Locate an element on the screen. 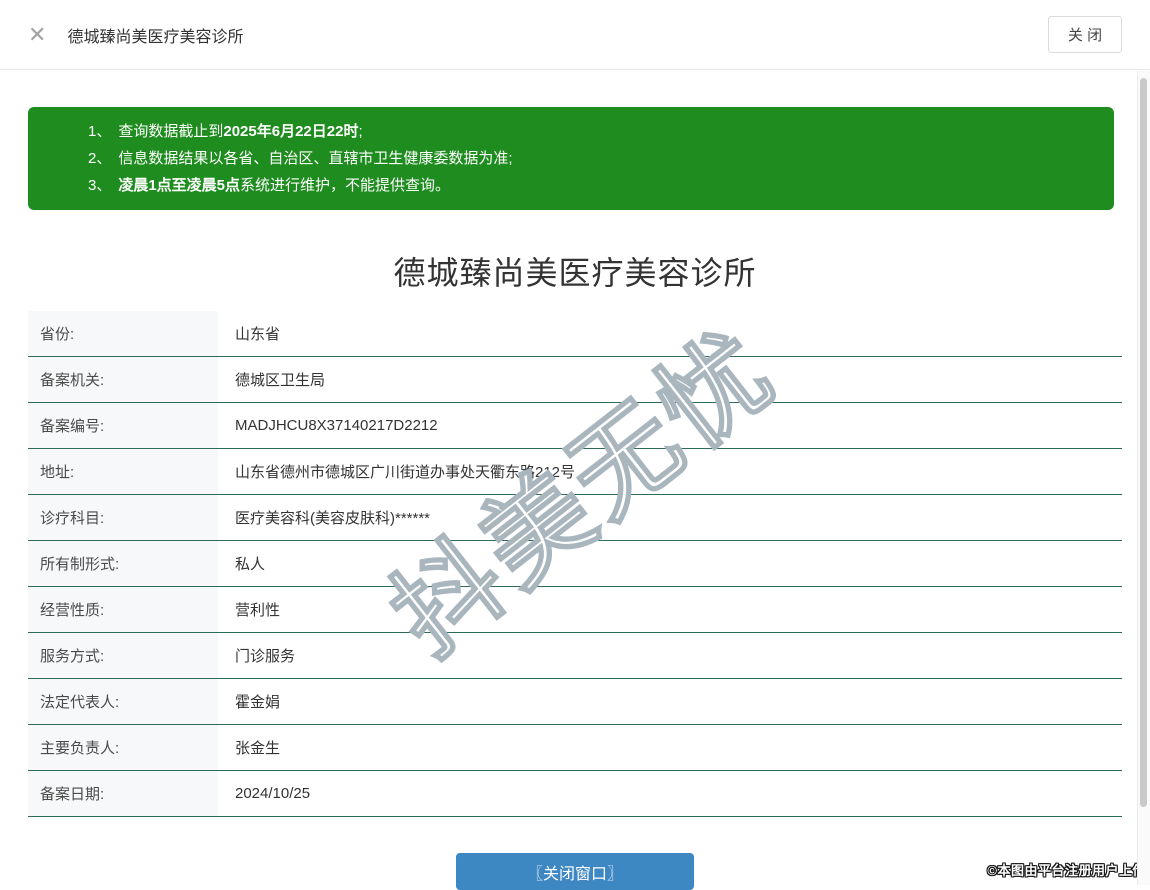  field-label: 服务方式: is located at coordinates (123, 655).